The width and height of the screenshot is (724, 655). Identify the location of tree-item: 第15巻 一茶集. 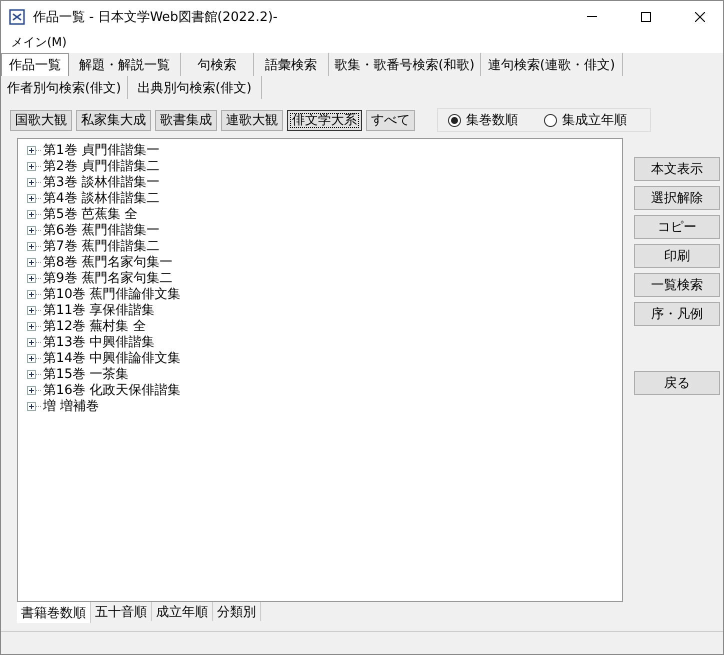
(86, 374).